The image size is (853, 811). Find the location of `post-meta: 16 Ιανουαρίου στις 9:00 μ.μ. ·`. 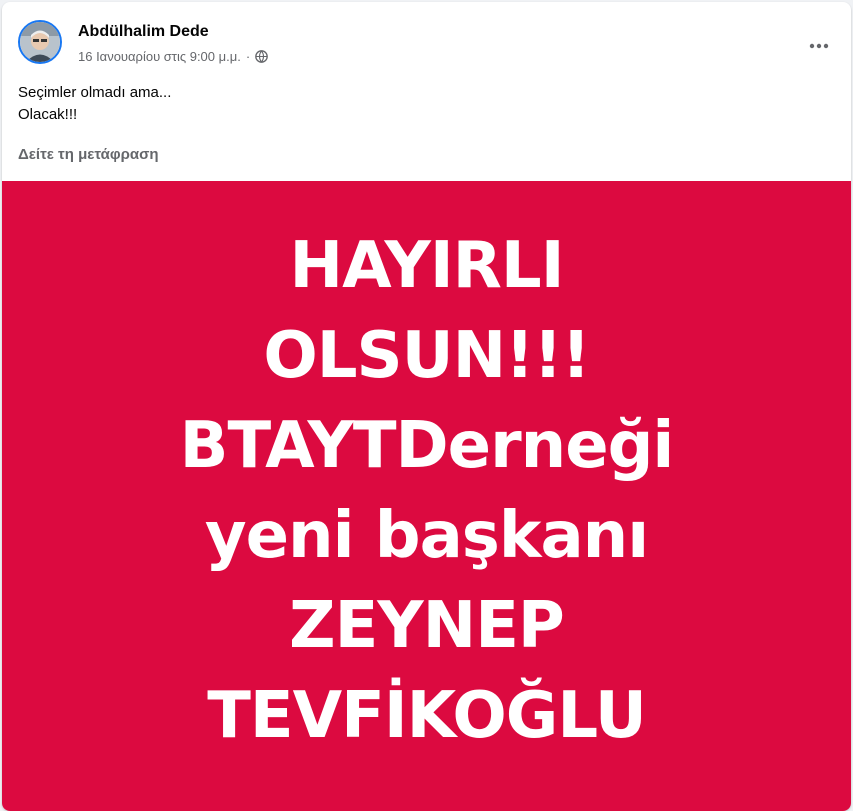

post-meta: 16 Ιανουαρίου στις 9:00 μ.μ. · is located at coordinates (173, 56).